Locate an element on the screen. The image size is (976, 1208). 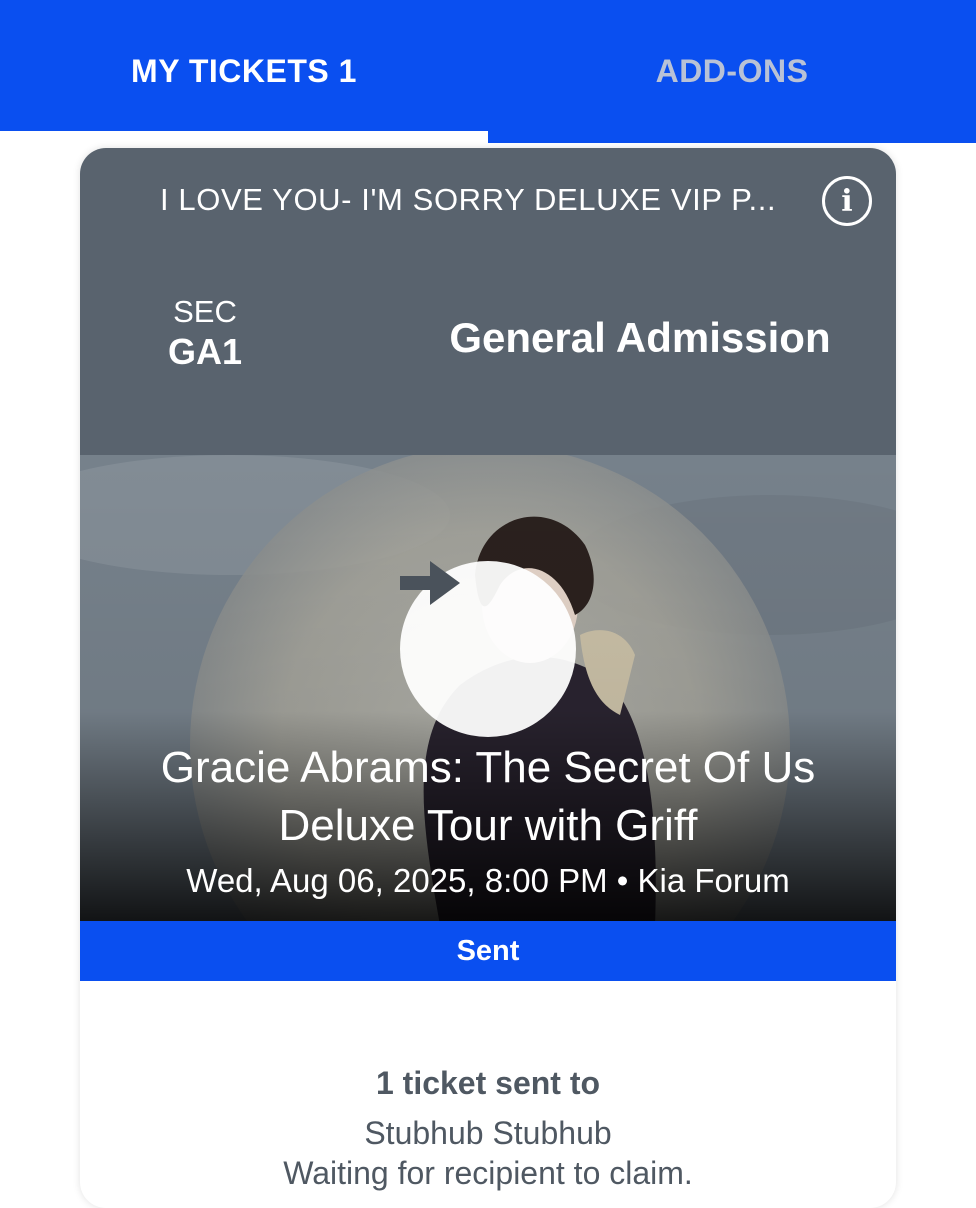
tab-bar: MY TICKETS 1 ADD-ONS is located at coordinates (488, 71).